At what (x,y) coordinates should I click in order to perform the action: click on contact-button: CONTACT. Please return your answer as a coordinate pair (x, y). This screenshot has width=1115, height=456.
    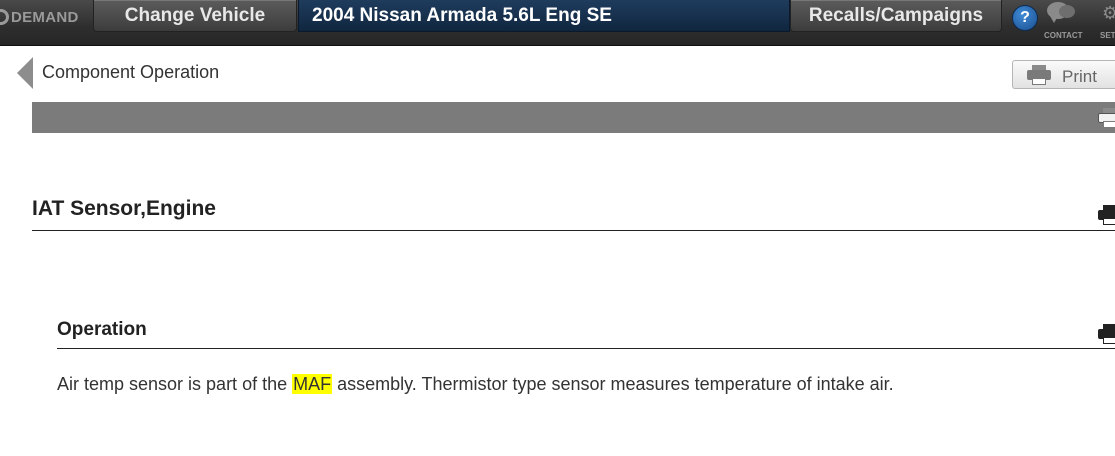
    Looking at the image, I should click on (1064, 22).